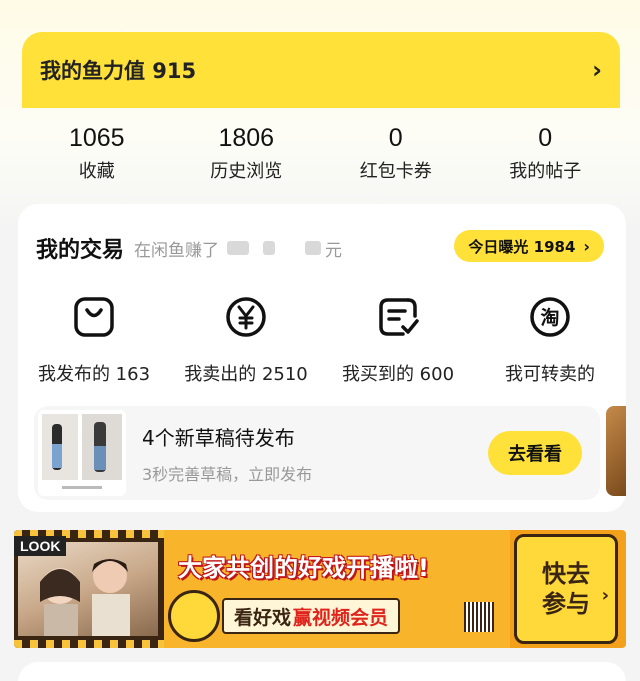 The width and height of the screenshot is (640, 681). What do you see at coordinates (535, 453) in the screenshot?
I see `view-drafts-button: 去看看` at bounding box center [535, 453].